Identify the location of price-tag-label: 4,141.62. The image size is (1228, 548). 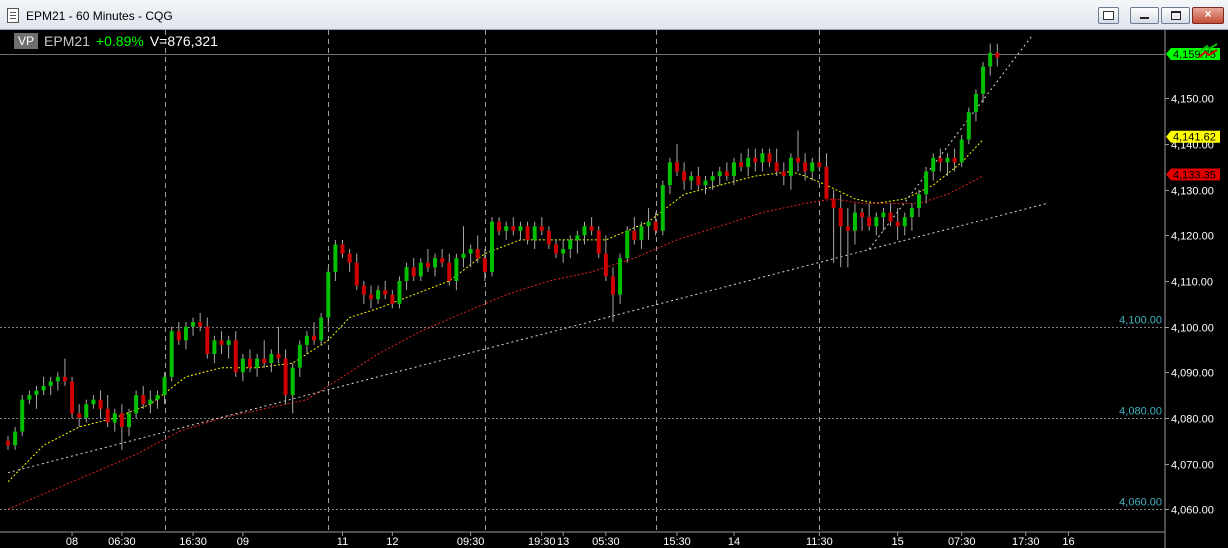
(1194, 138).